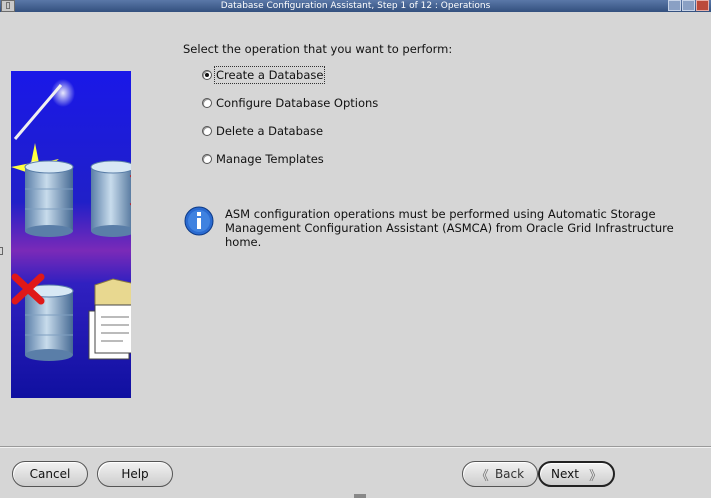 Image resolution: width=711 pixels, height=498 pixels. What do you see at coordinates (207, 75) in the screenshot?
I see `radio-create-database` at bounding box center [207, 75].